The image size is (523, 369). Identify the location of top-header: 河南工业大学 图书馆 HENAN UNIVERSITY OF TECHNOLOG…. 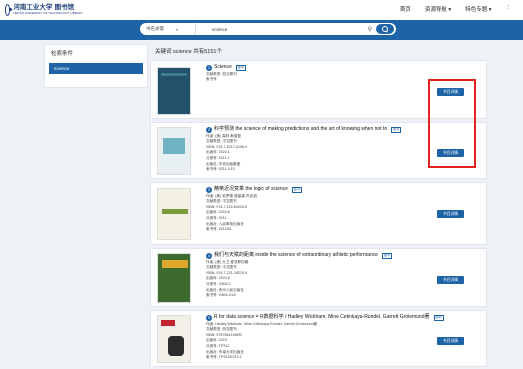
(261, 10).